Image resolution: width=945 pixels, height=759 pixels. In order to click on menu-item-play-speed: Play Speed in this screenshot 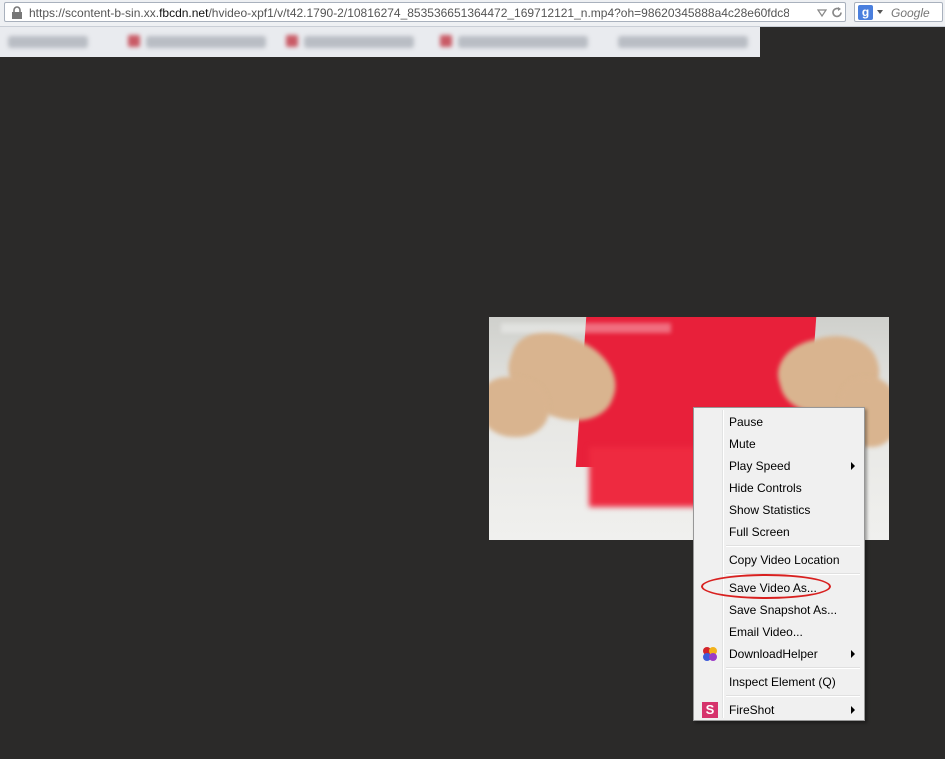, I will do `click(779, 466)`.